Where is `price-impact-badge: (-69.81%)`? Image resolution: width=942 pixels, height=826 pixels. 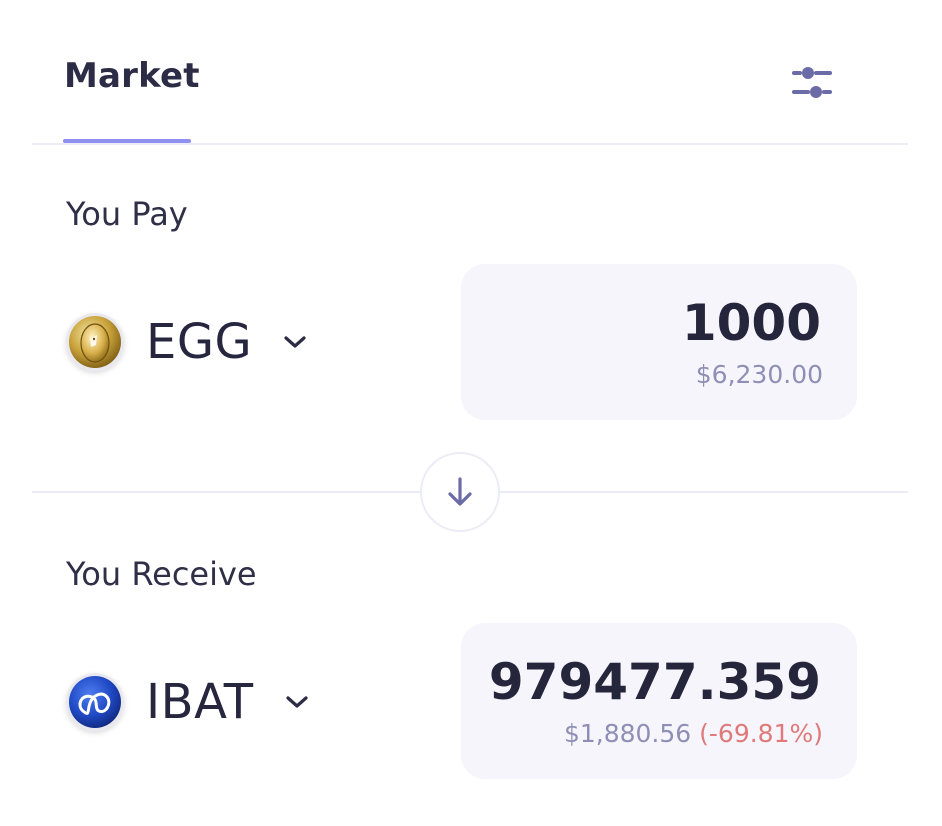
price-impact-badge: (-69.81%) is located at coordinates (761, 733).